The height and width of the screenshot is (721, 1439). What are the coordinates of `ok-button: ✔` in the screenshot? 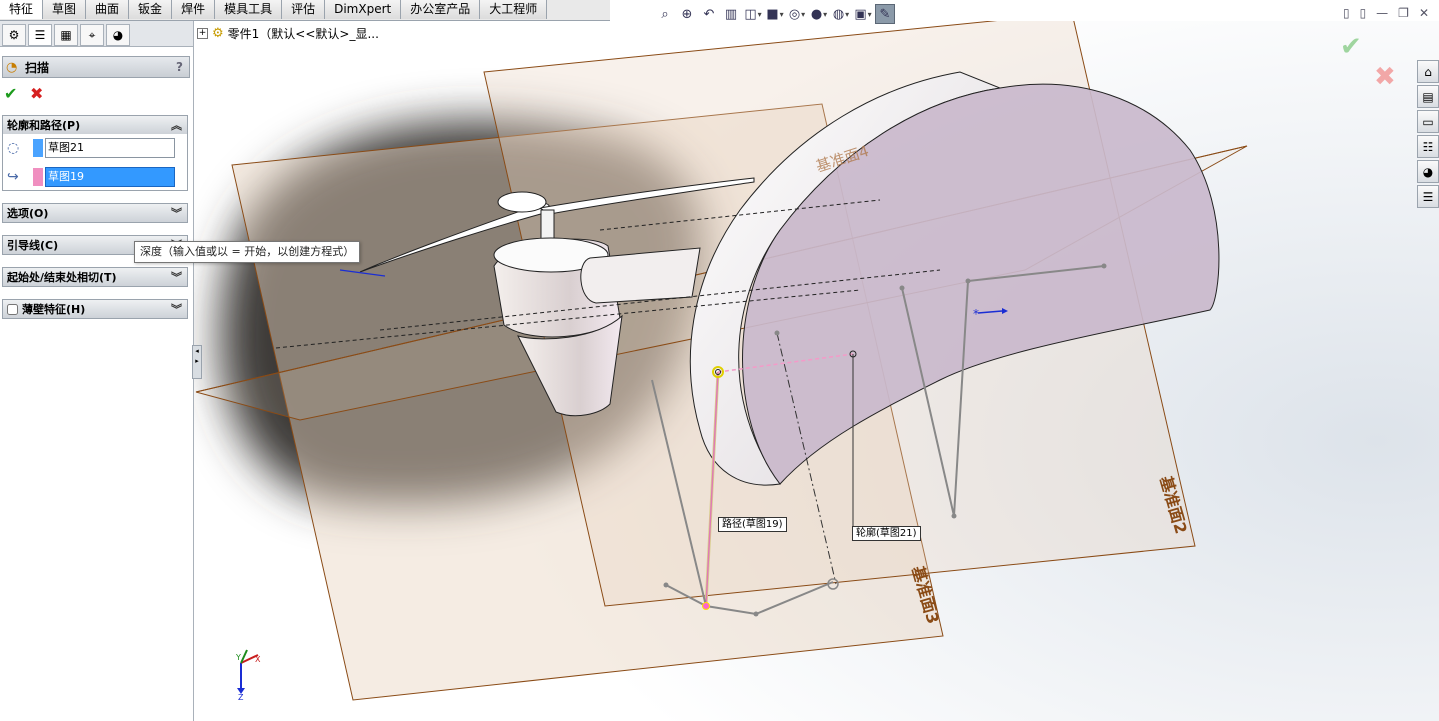 It's located at (10, 93).